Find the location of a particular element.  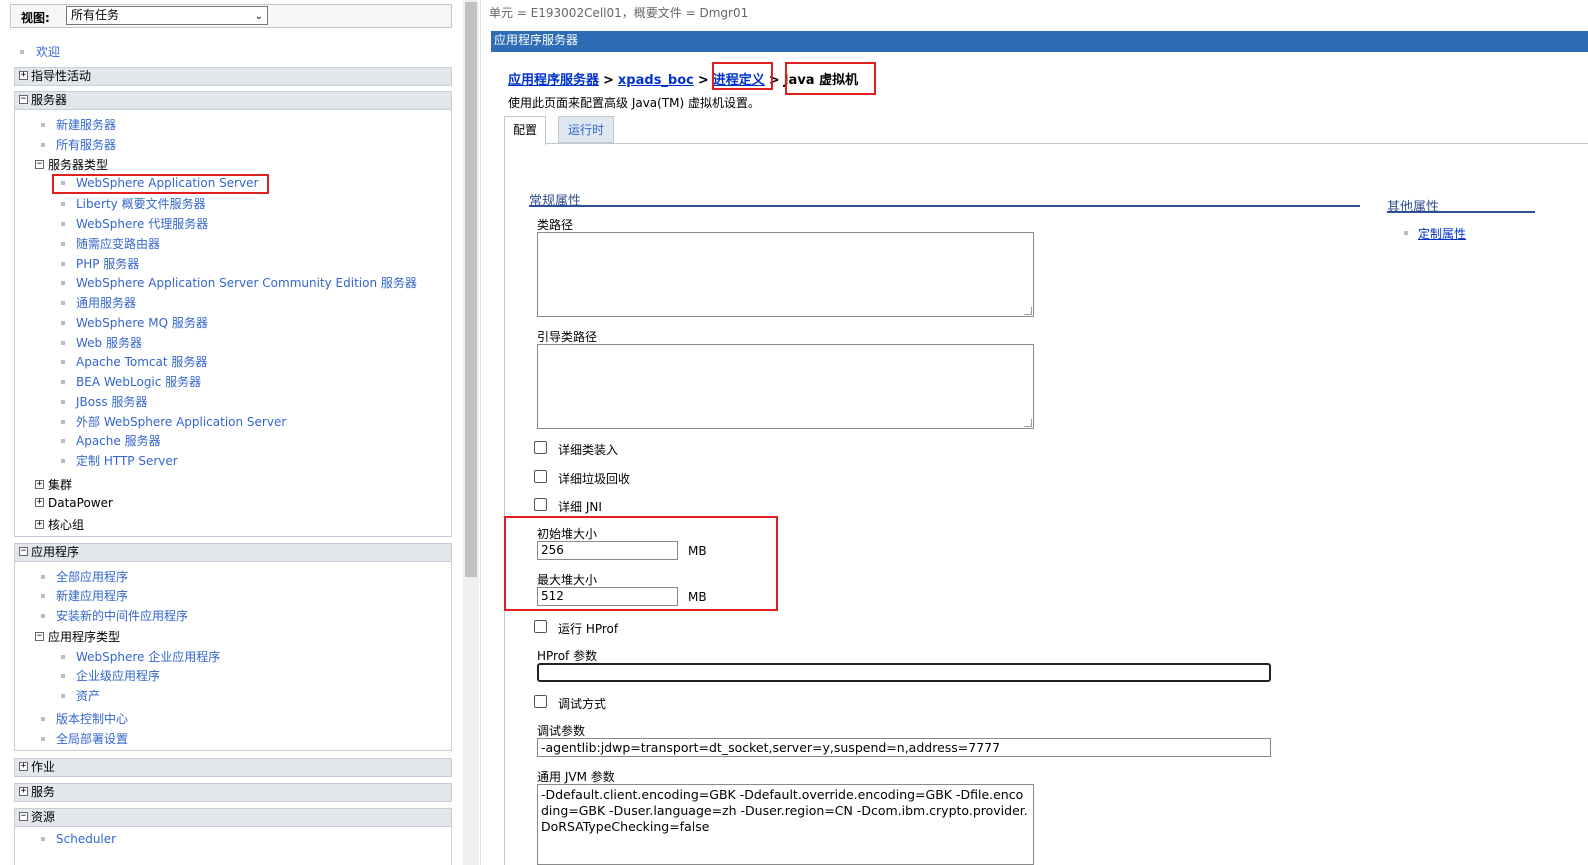

nav-folder-core-groups: + 核心组 is located at coordinates (59, 524).